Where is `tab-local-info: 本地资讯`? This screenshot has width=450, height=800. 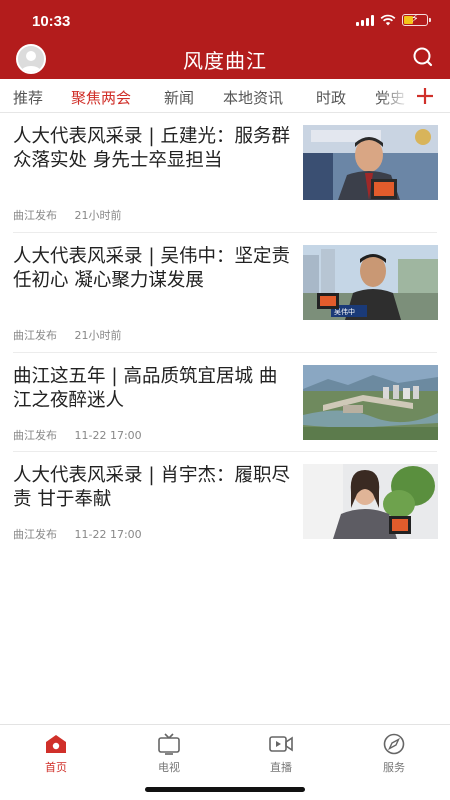
tab-local-info: 本地资讯 is located at coordinates (253, 97).